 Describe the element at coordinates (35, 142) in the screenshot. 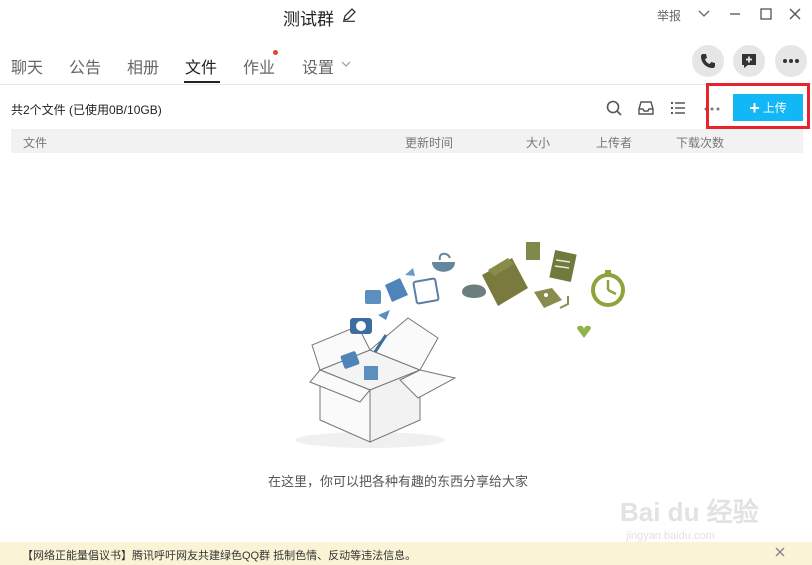

I see `column-file: 文件` at that location.